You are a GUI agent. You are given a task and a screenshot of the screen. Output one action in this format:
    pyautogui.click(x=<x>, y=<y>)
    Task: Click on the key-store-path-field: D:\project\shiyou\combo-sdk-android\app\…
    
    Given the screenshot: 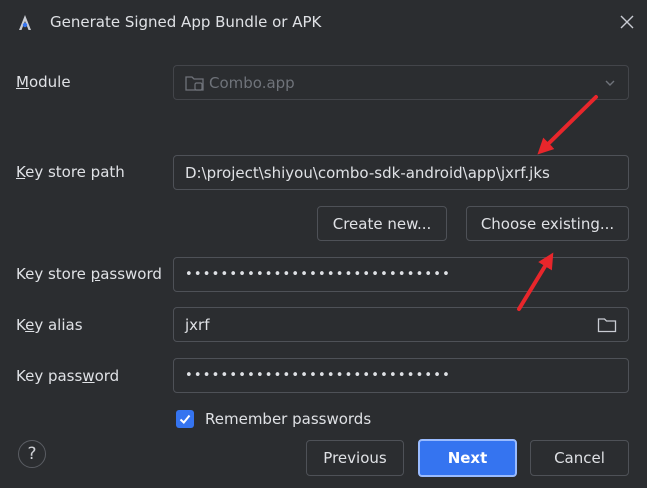 What is the action you would take?
    pyautogui.click(x=401, y=172)
    